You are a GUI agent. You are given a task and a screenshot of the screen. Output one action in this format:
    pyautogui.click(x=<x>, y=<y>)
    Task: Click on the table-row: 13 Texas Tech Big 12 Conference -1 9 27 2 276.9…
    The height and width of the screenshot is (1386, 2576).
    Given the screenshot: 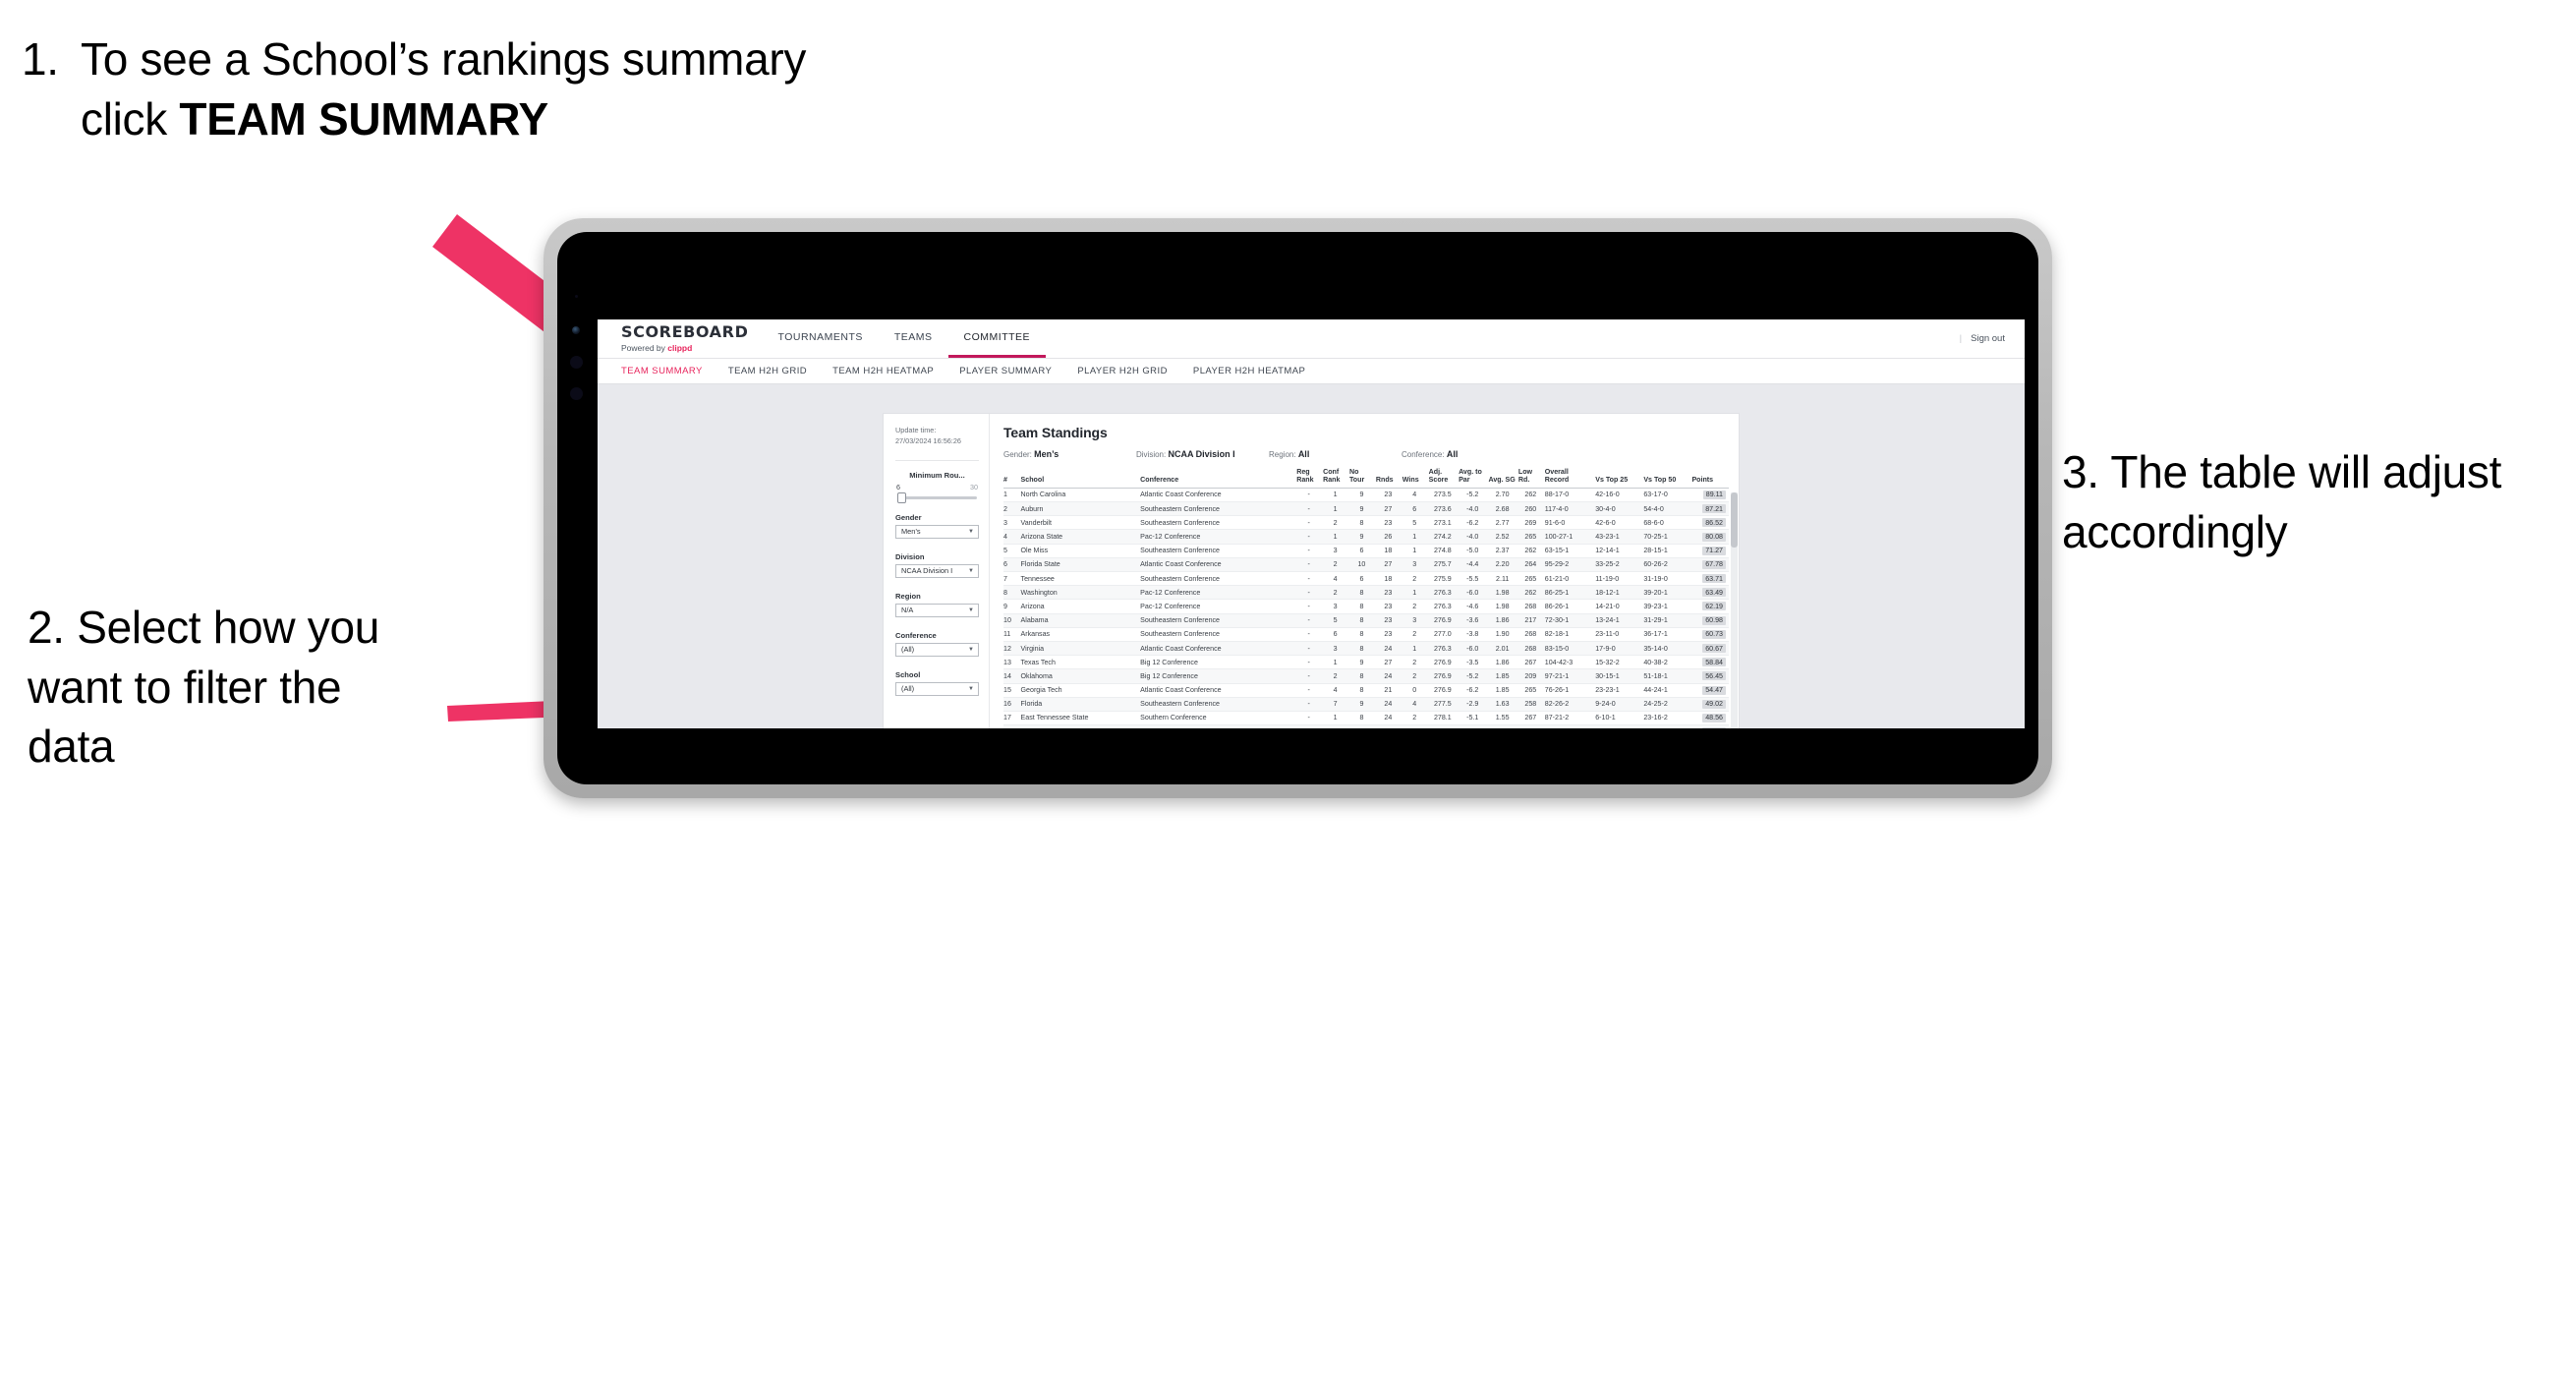 What is the action you would take?
    pyautogui.click(x=1366, y=662)
    